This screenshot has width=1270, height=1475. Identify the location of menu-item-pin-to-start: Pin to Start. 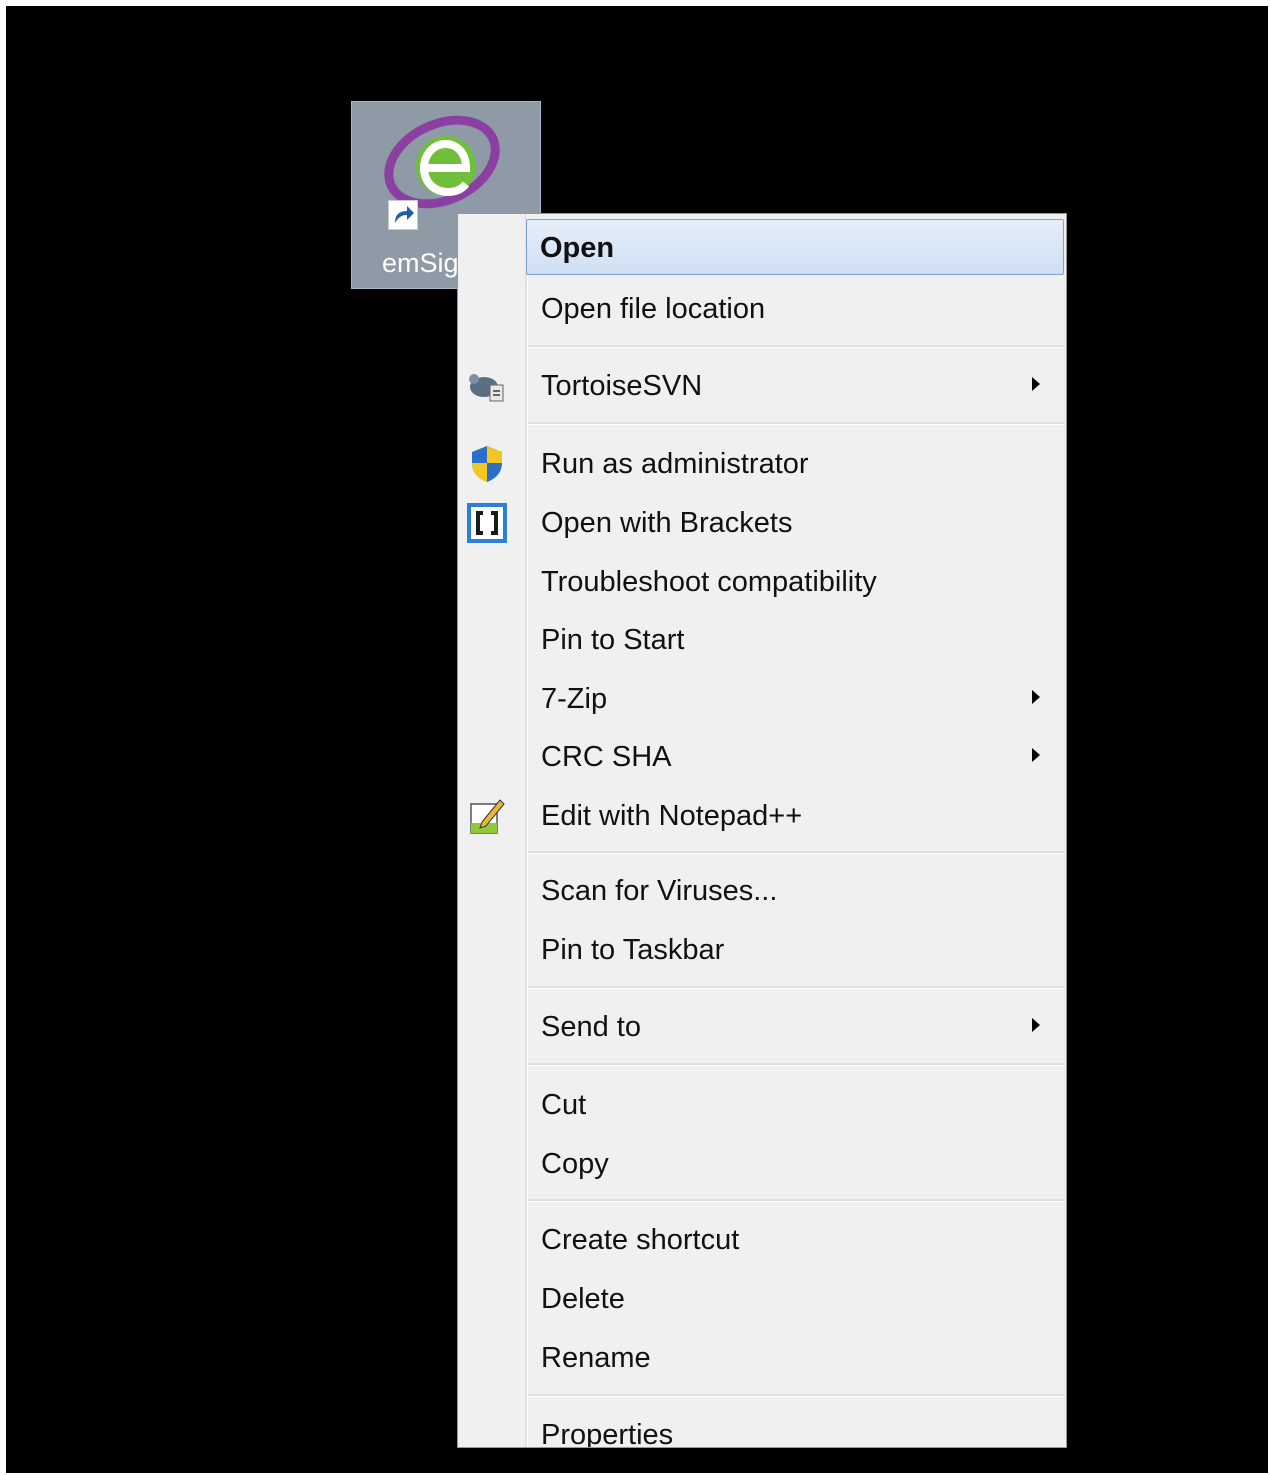
(762, 639).